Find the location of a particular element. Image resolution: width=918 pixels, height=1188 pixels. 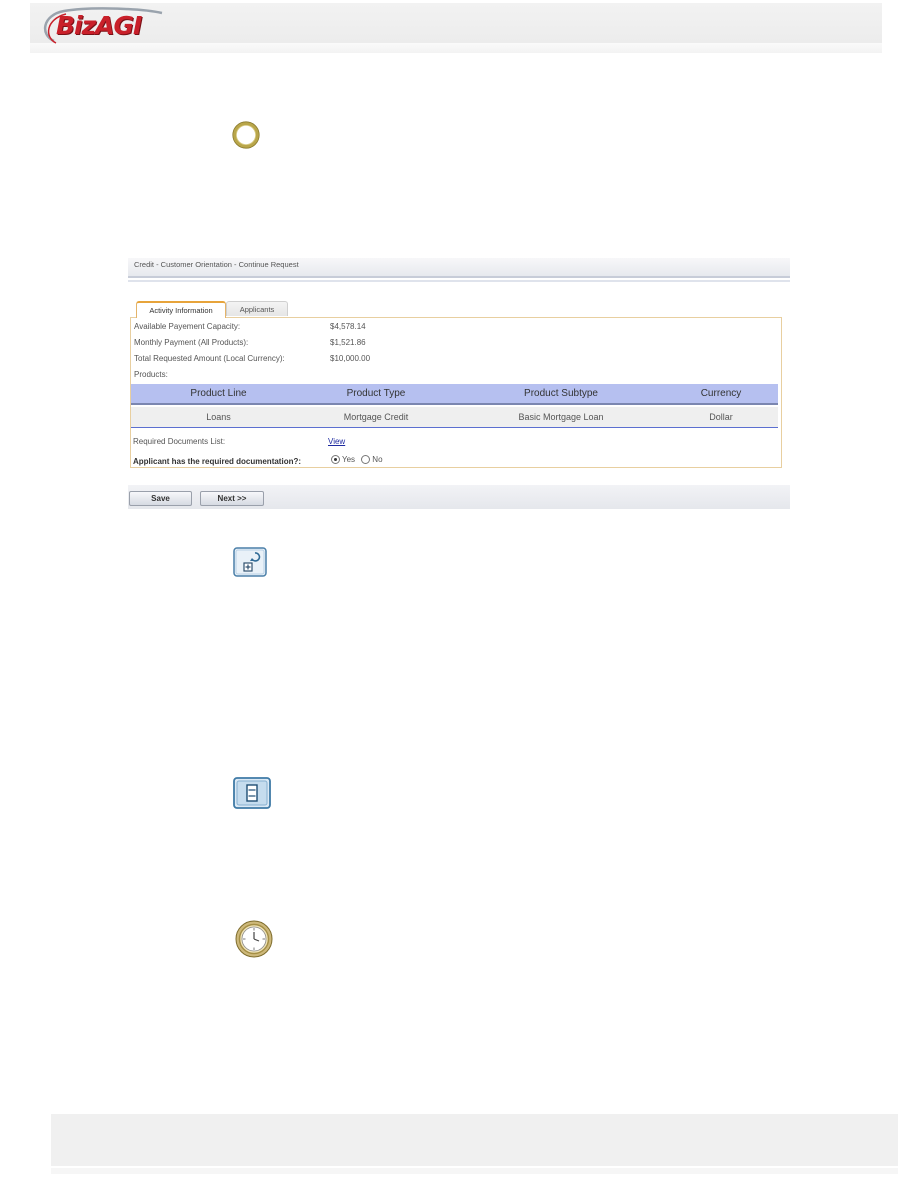

bizagi-logo: BizAGI is located at coordinates (109, 27).